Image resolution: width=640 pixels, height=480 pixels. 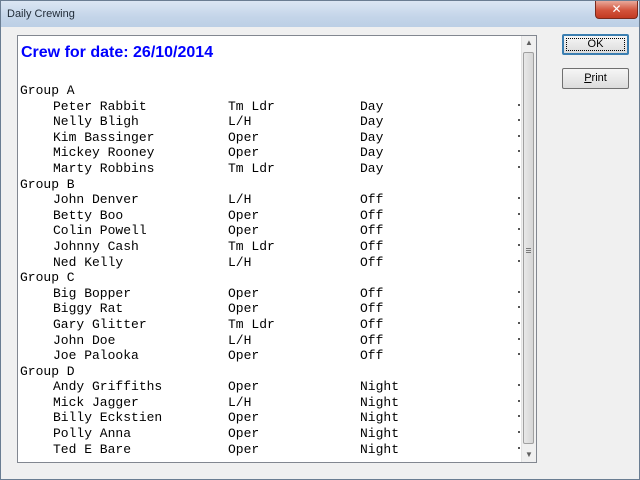 I want to click on grip-icon, so click(x=528, y=248).